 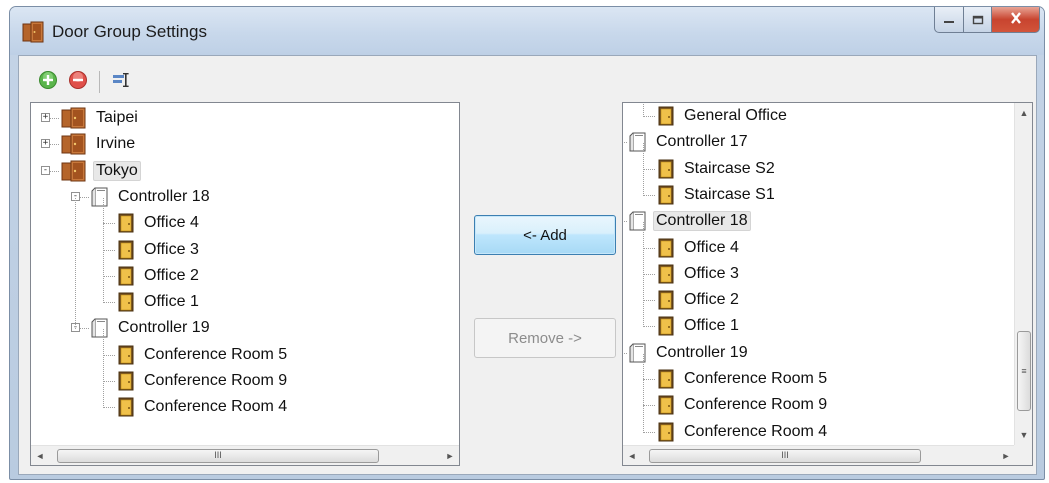 What do you see at coordinates (101, 171) in the screenshot?
I see `tree-node: Tokyo` at bounding box center [101, 171].